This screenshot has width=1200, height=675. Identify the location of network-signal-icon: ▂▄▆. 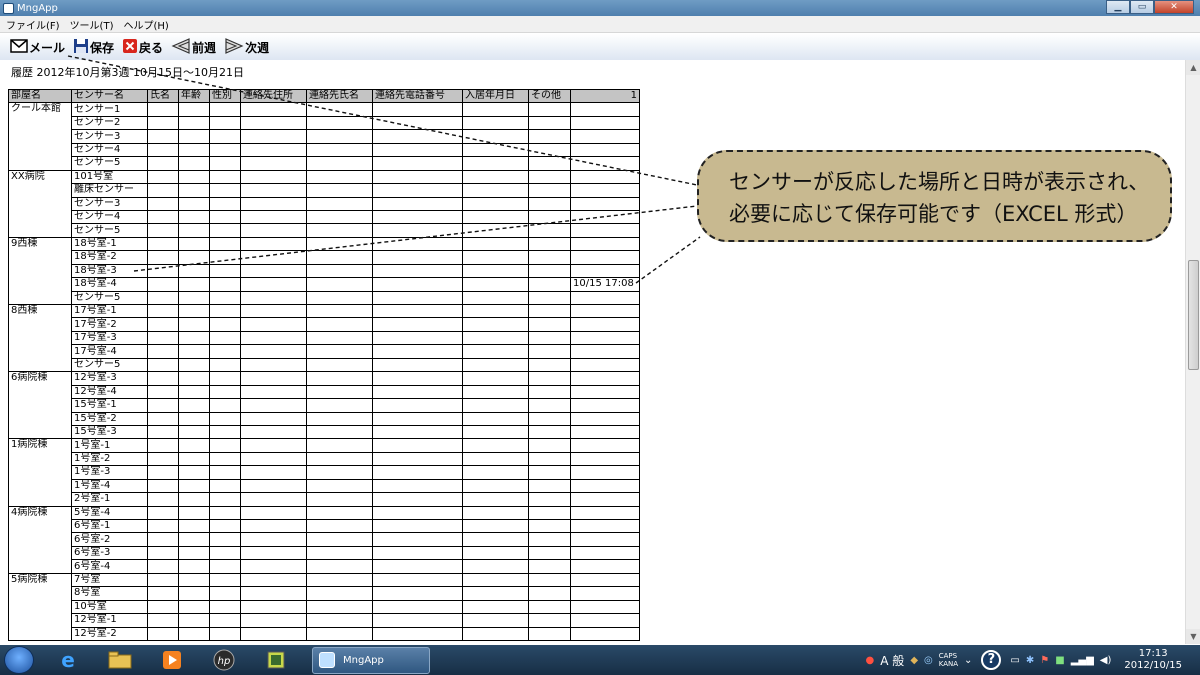
(1082, 660).